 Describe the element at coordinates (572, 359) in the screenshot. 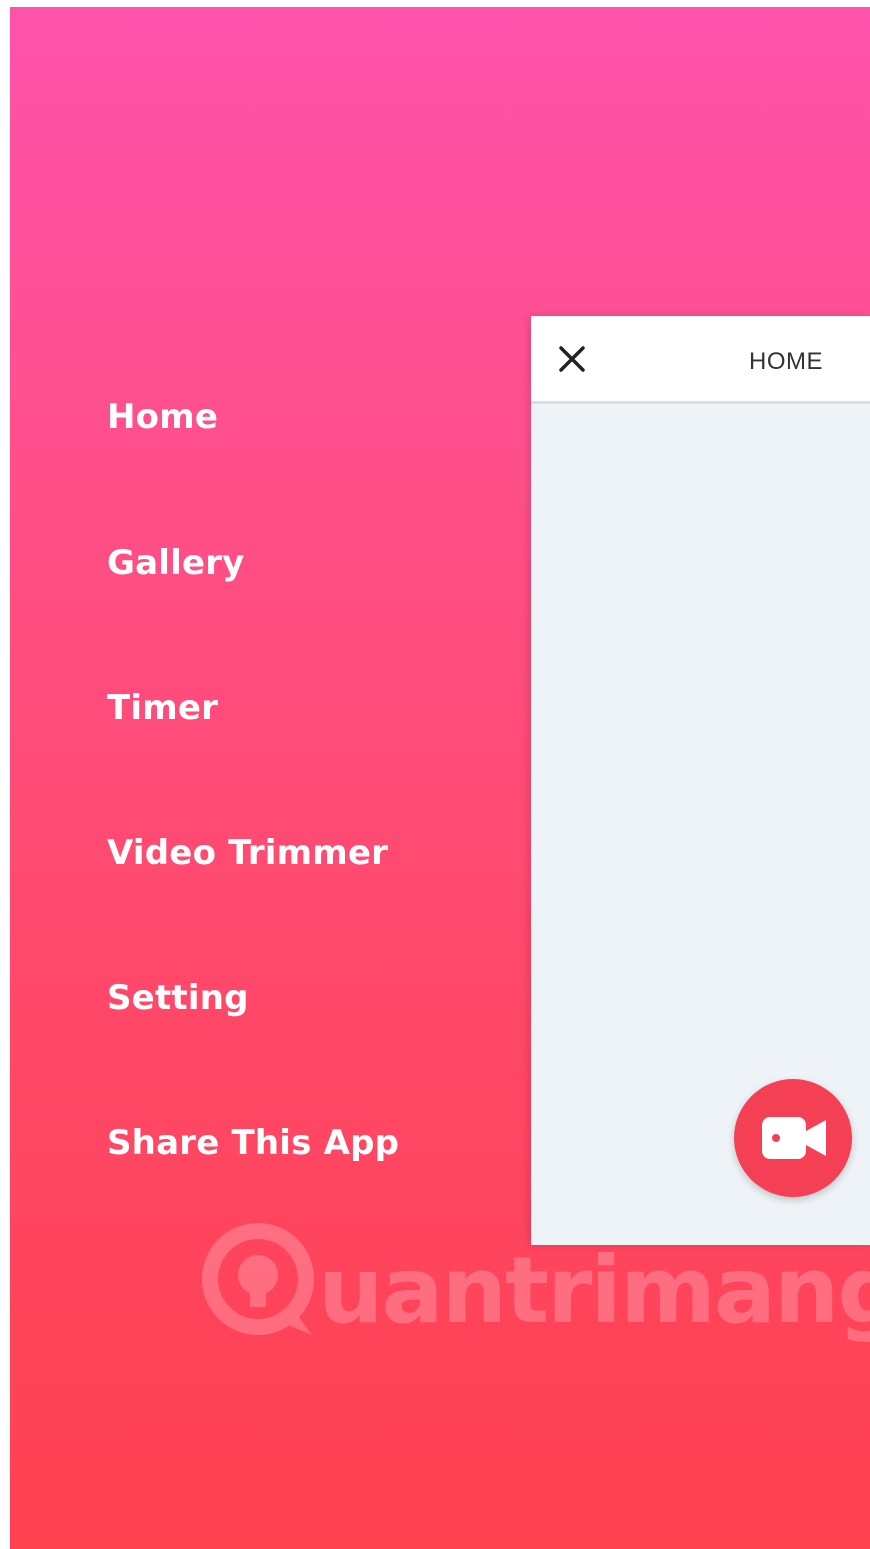

I see `close-icon` at that location.